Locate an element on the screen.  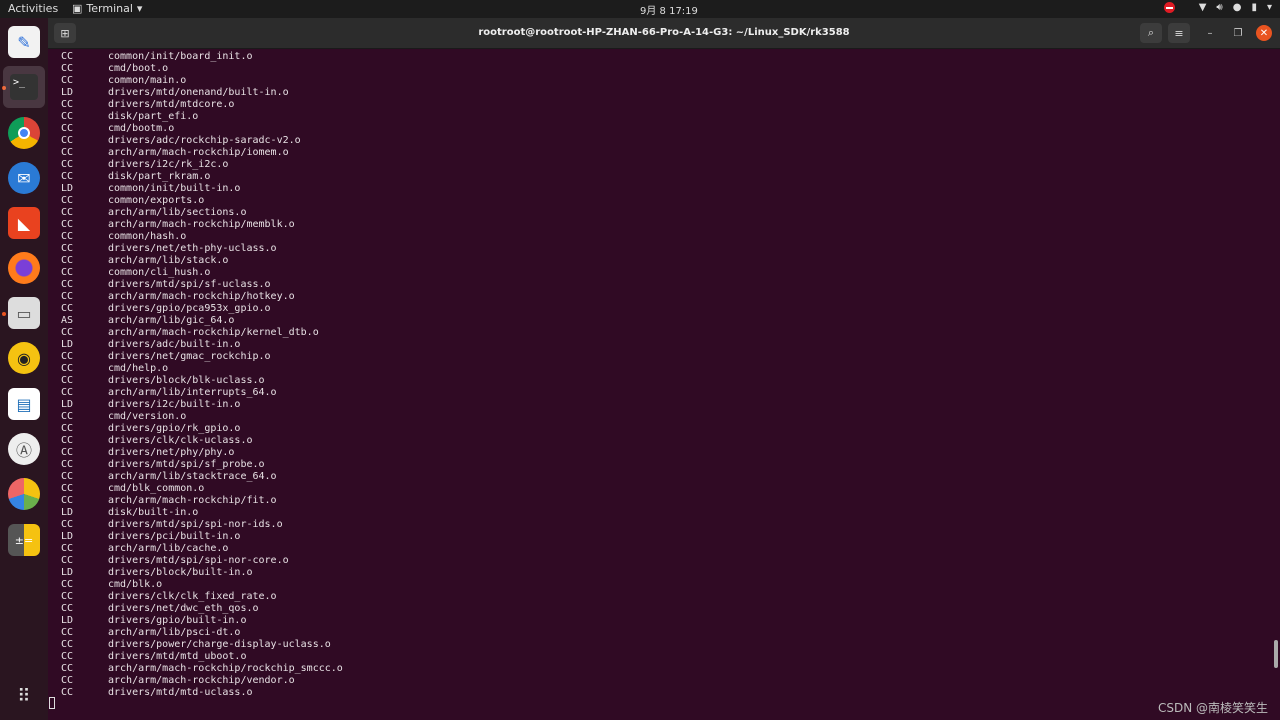
search-icon: ⌕ is located at coordinates (1151, 32).